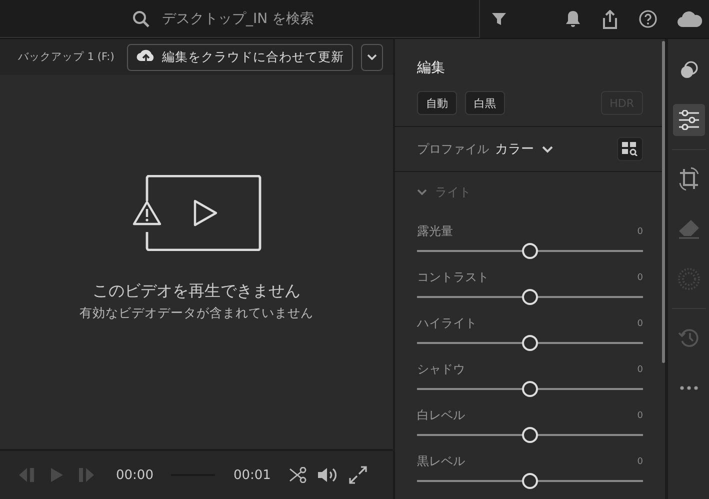 Image resolution: width=709 pixels, height=499 pixels. I want to click on profile-dropdown: カラー, so click(524, 149).